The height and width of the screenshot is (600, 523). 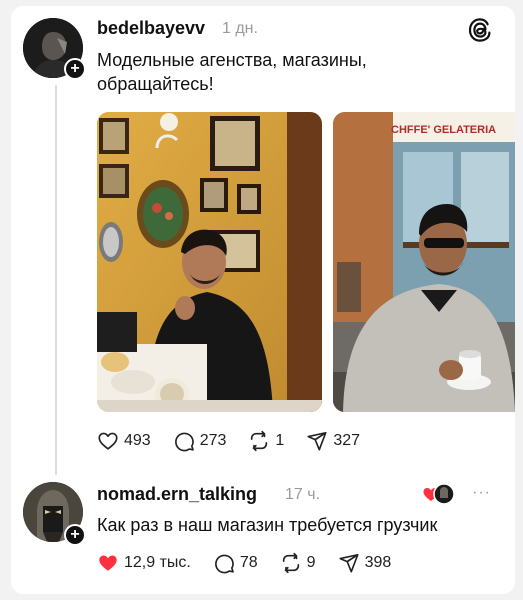 I want to click on post-username: bedelbayevv, so click(x=151, y=28).